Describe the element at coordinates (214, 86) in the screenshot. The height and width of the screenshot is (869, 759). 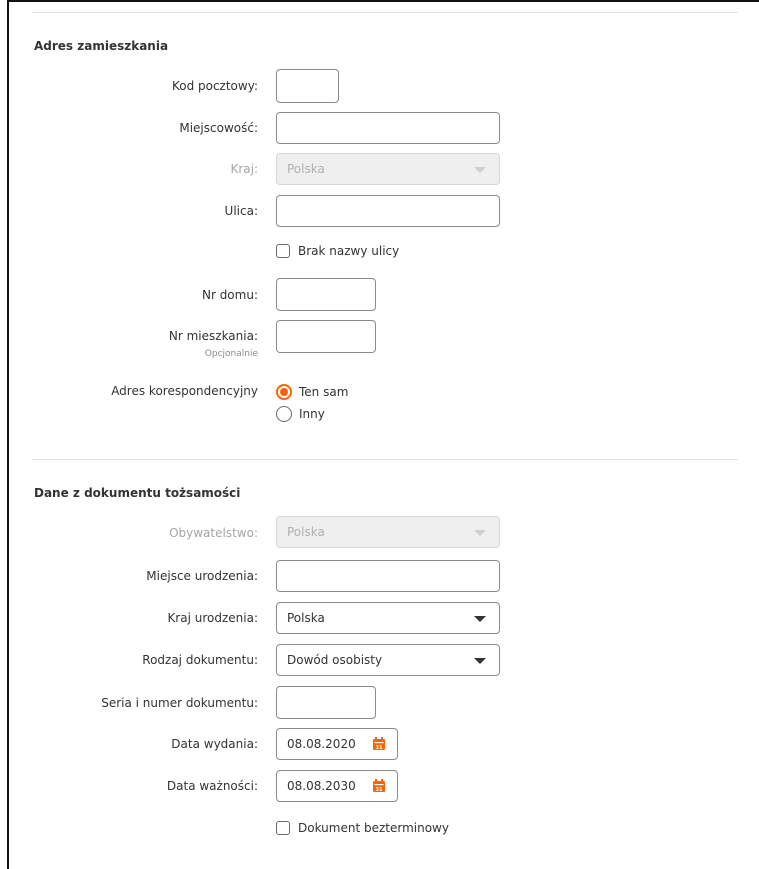
I see `postal-code-label: Kod pocztowy:` at that location.